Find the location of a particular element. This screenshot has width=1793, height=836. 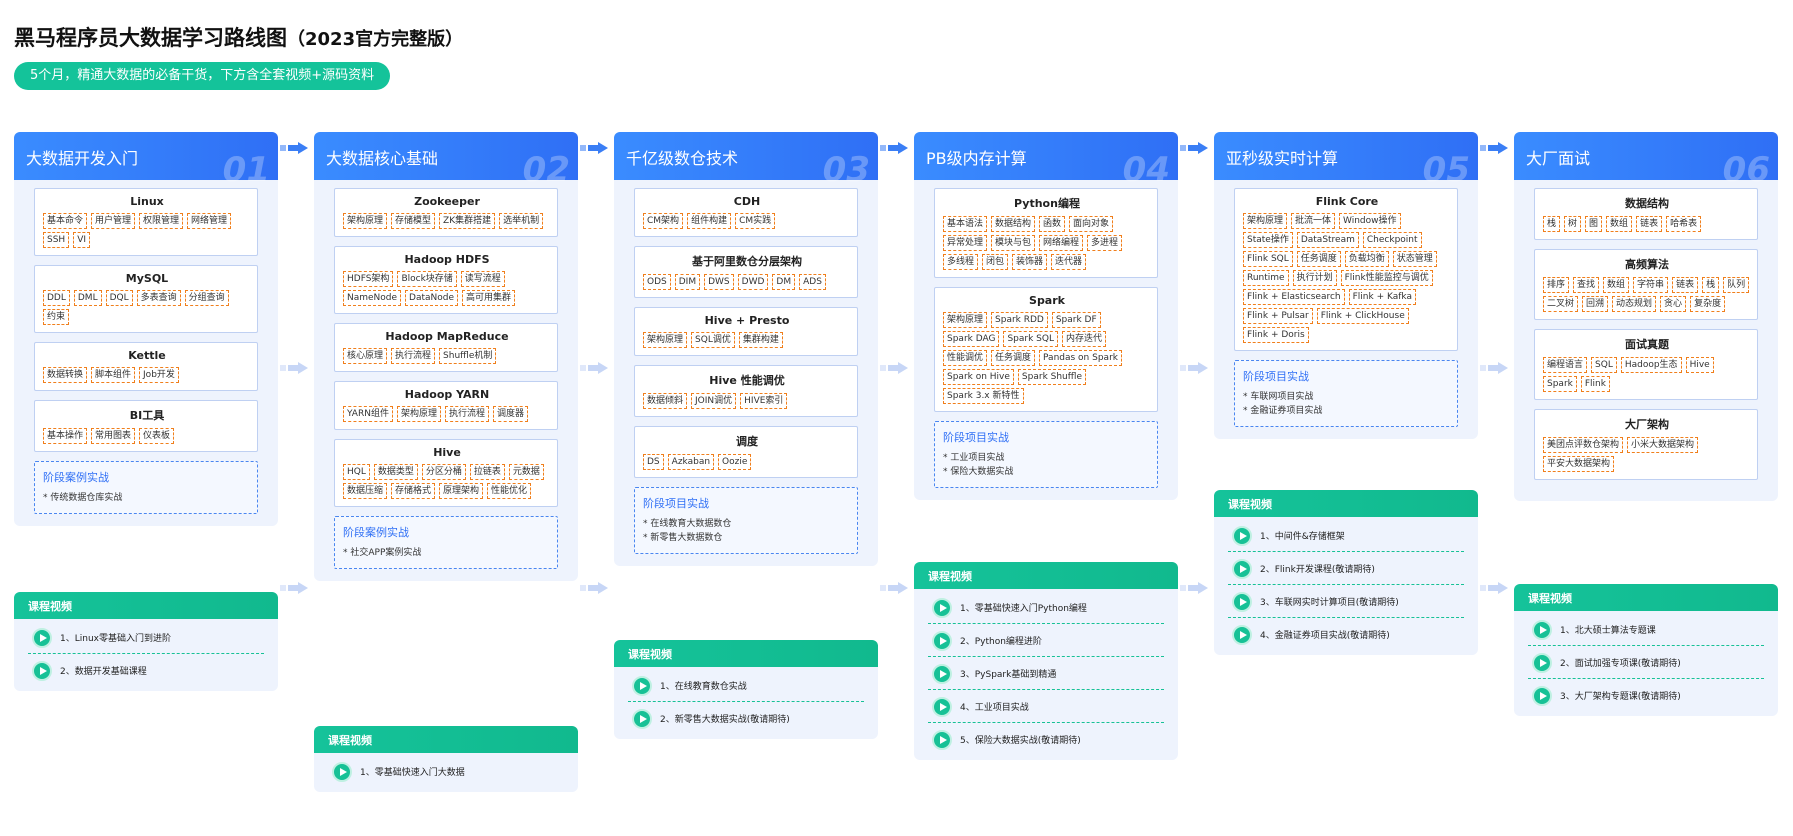

topic-tag: 数组 is located at coordinates (1619, 224).